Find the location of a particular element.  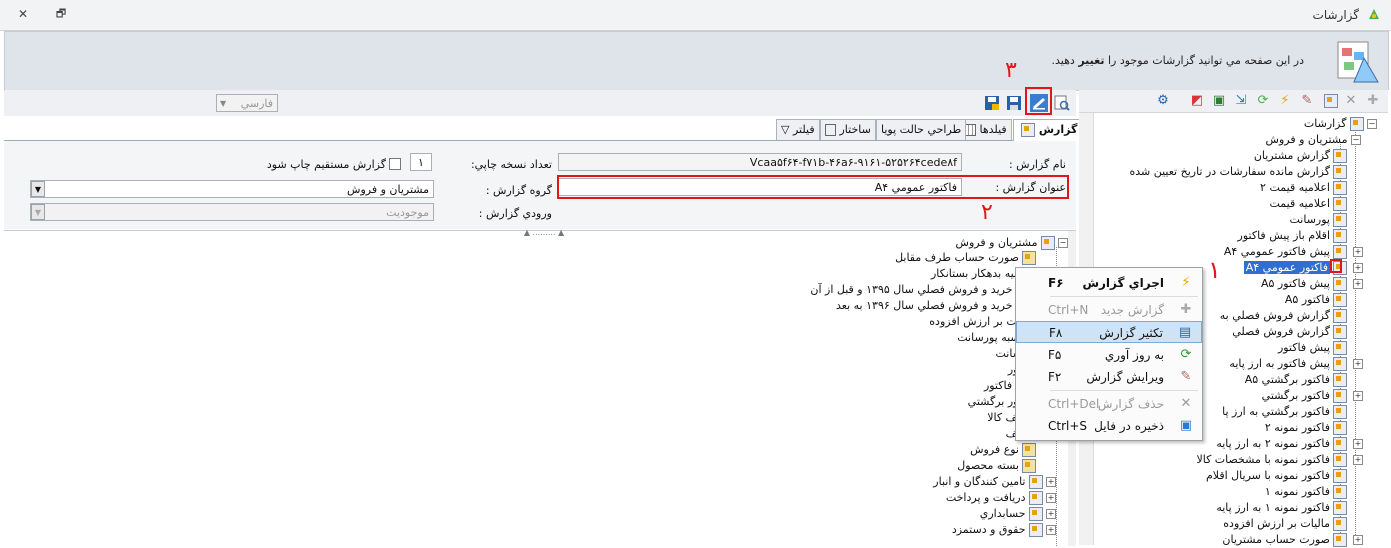

annotation-2: ۲ is located at coordinates (987, 212).